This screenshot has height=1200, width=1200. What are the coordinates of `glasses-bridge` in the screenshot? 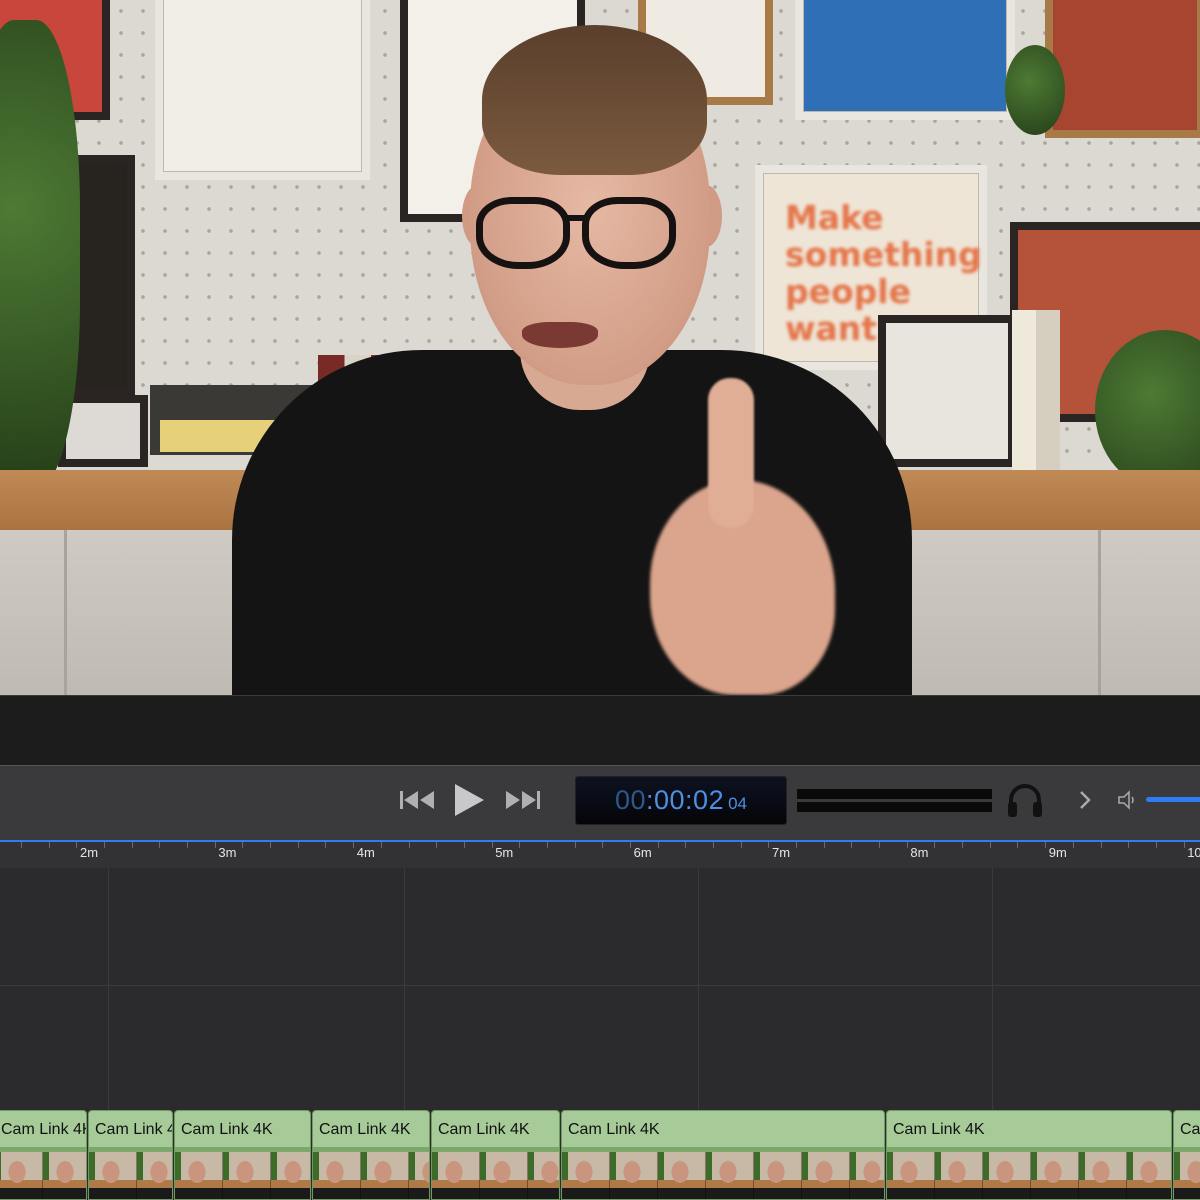 It's located at (576, 218).